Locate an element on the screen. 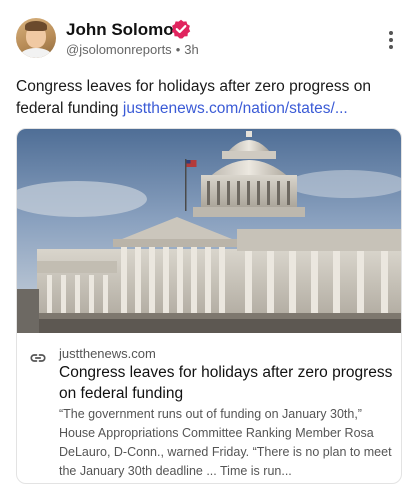  more-vertical-icon is located at coordinates (391, 40).